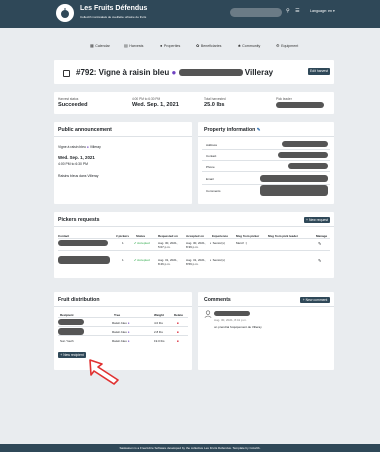  Describe the element at coordinates (104, 372) in the screenshot. I see `red-arrow-annotation` at that location.